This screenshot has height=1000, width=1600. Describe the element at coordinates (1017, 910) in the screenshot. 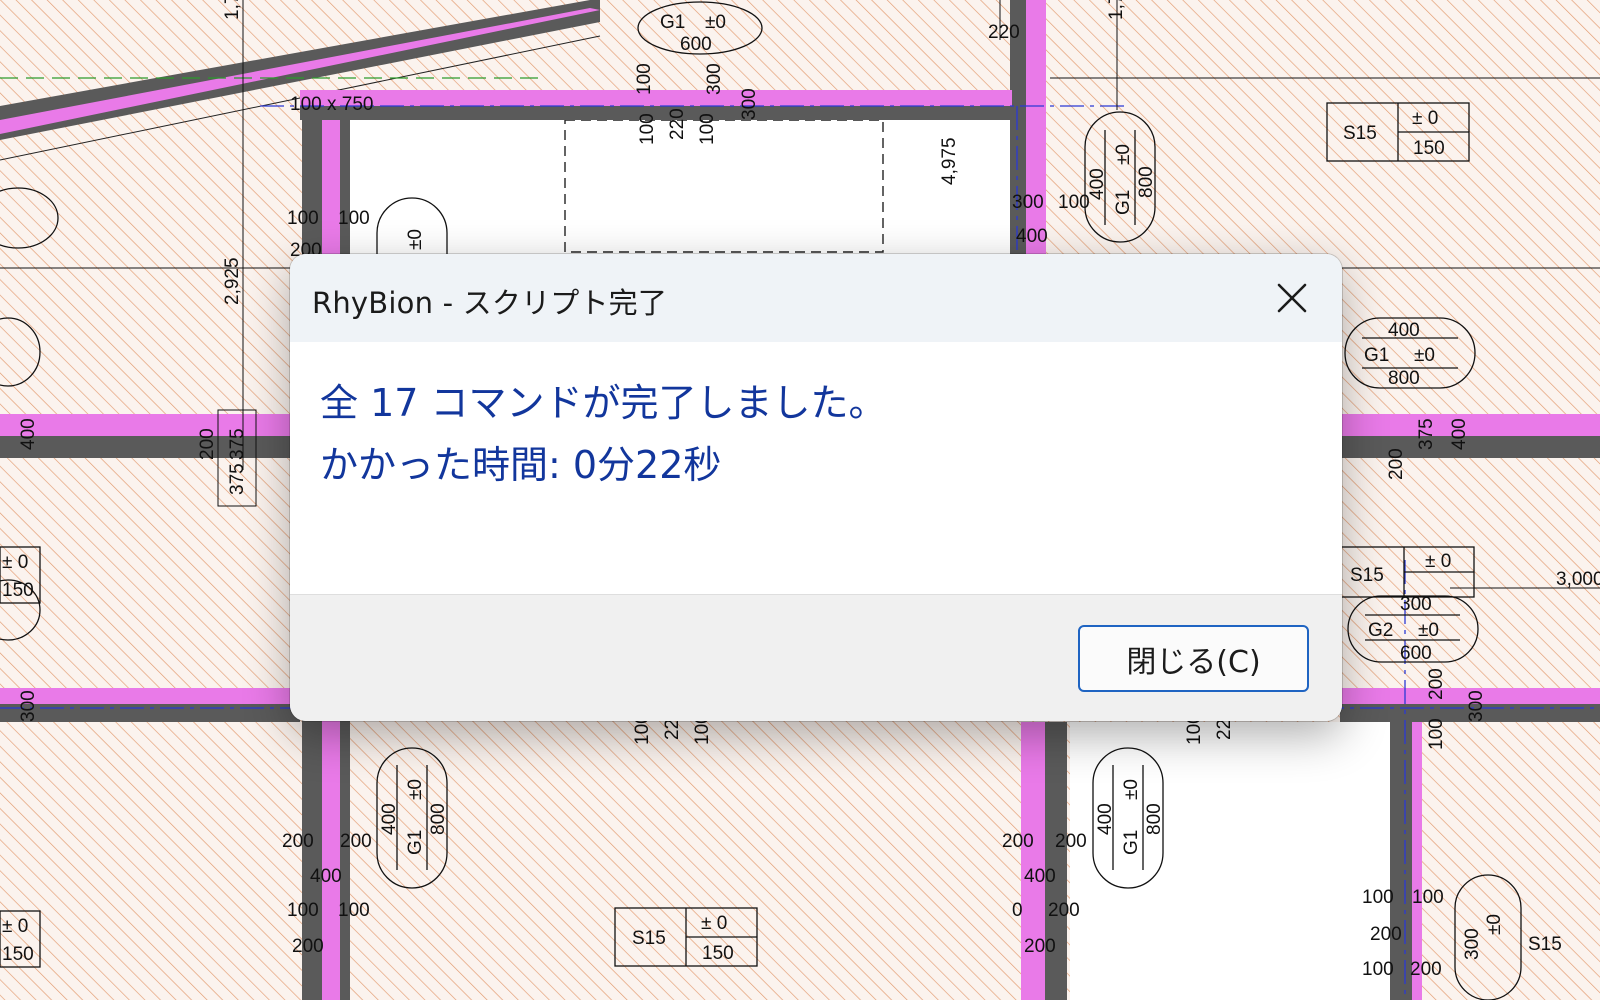

I see `svg-text: 0` at that location.